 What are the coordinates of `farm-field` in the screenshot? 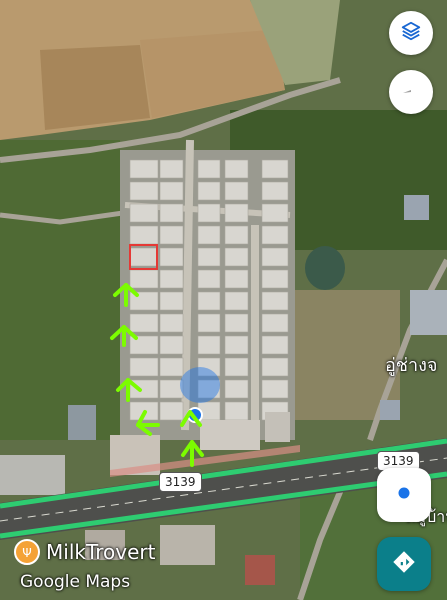 It's located at (95, 87).